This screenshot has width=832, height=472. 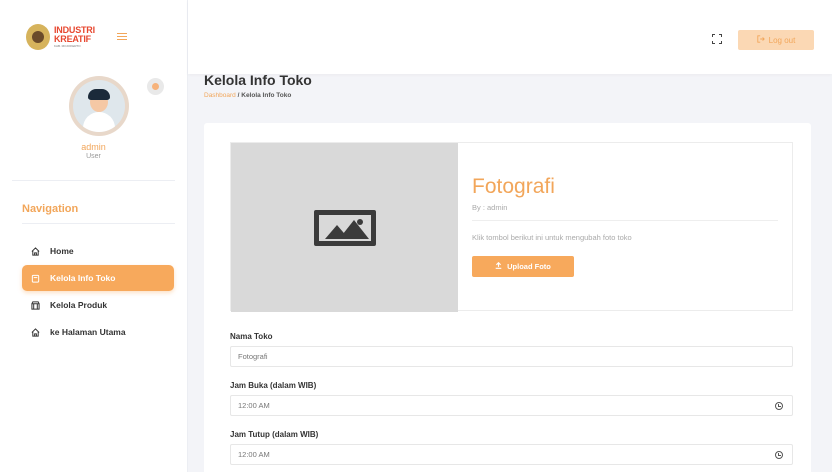 I want to click on sidebar-item-label: Kelola Info Toko, so click(x=83, y=278).